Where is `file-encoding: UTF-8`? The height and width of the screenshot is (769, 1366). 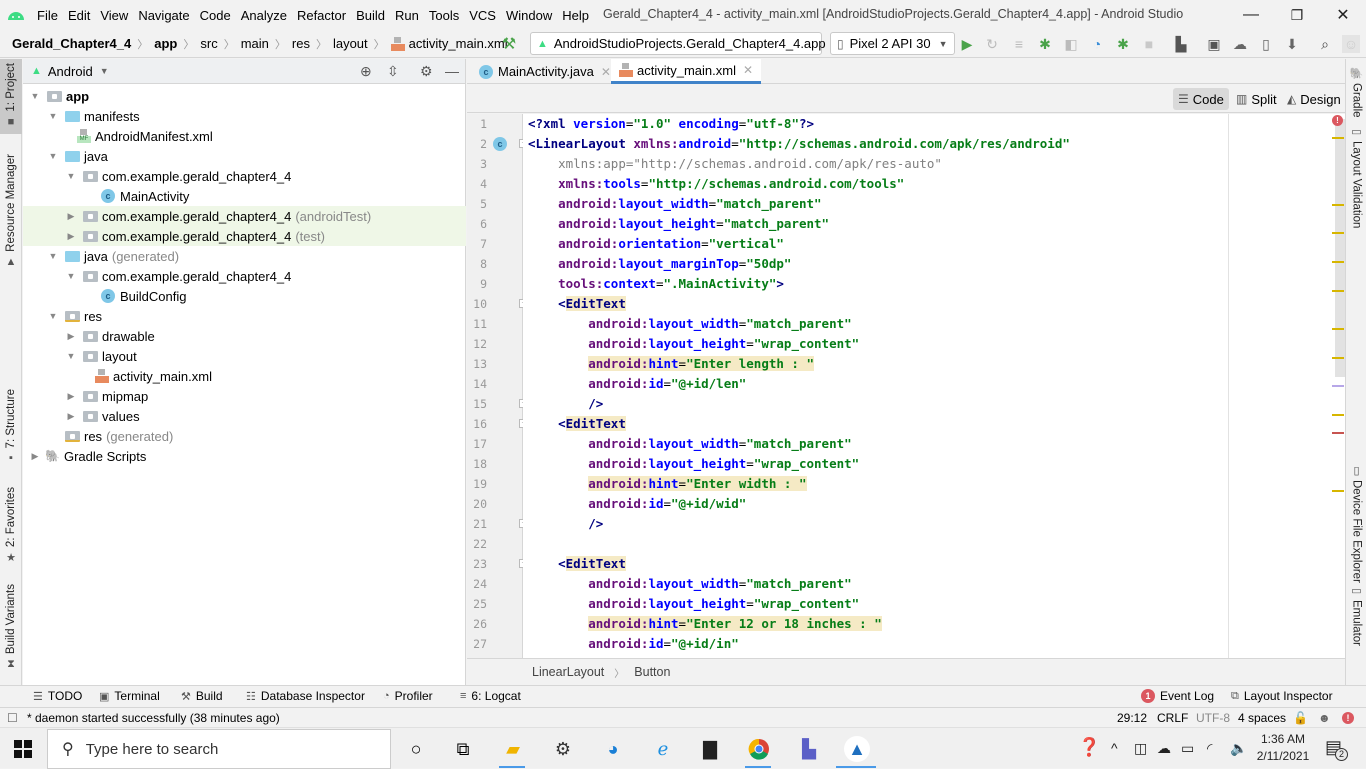 file-encoding: UTF-8 is located at coordinates (1213, 718).